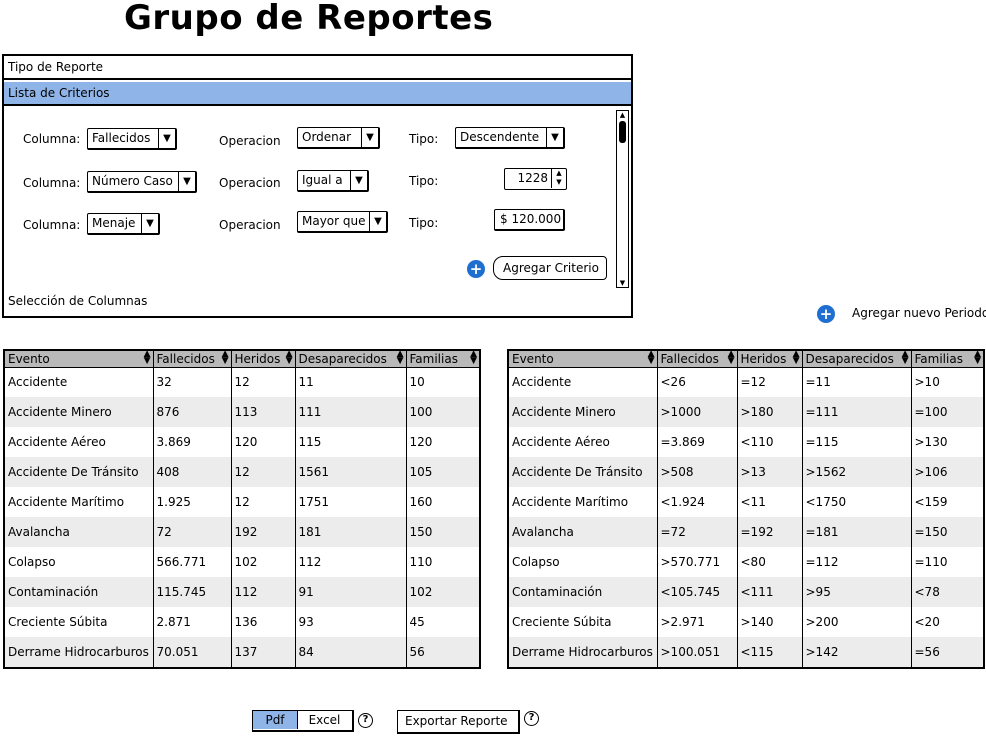 This screenshot has width=986, height=736. What do you see at coordinates (29, 358) in the screenshot?
I see `column-header-label: Evento` at bounding box center [29, 358].